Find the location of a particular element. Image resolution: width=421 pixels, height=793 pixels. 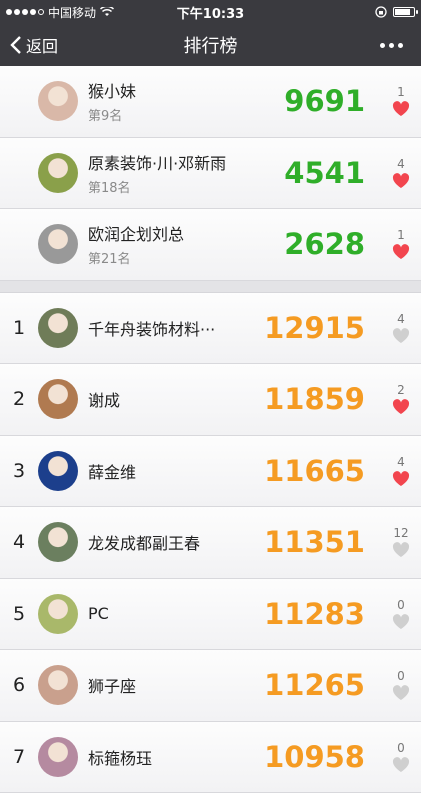

status-bar: 中国移动 下午10:33 is located at coordinates (210, 12).